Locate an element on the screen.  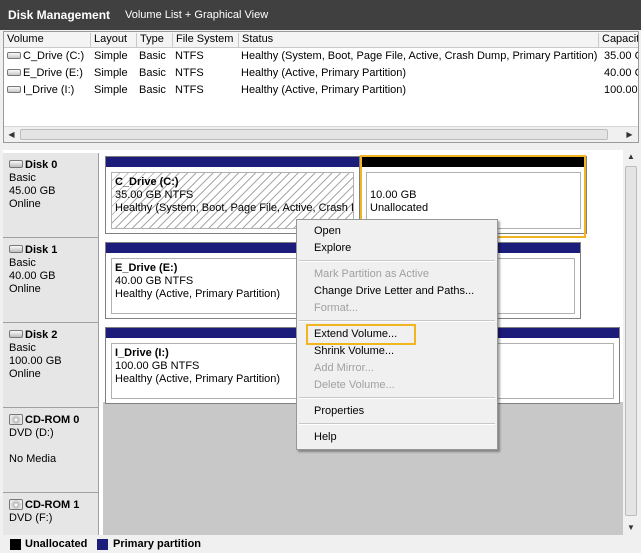
horizontal-scroll-thumb is located at coordinates (314, 134).